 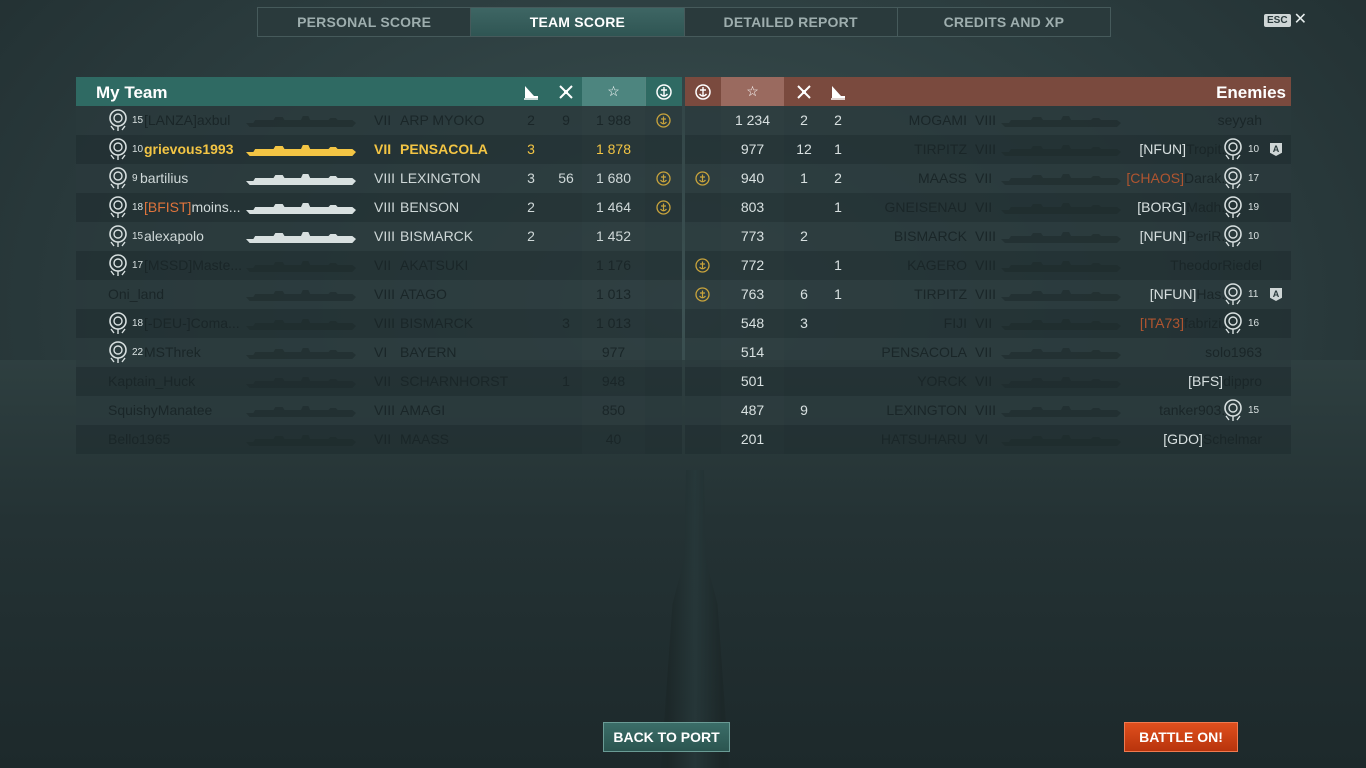 What do you see at coordinates (138, 149) in the screenshot?
I see `rank-number: 10` at bounding box center [138, 149].